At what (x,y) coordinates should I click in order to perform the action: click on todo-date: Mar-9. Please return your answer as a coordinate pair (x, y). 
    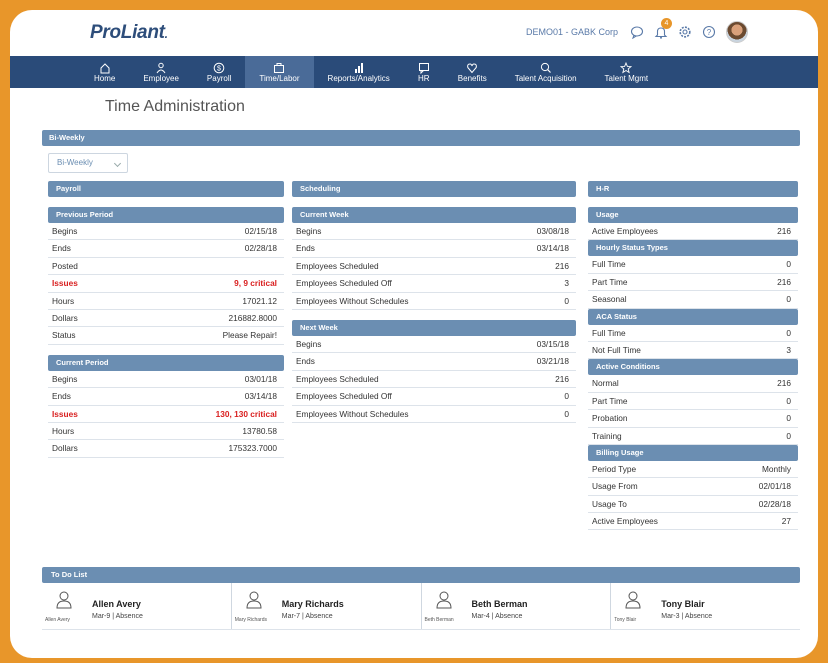
    Looking at the image, I should click on (101, 616).